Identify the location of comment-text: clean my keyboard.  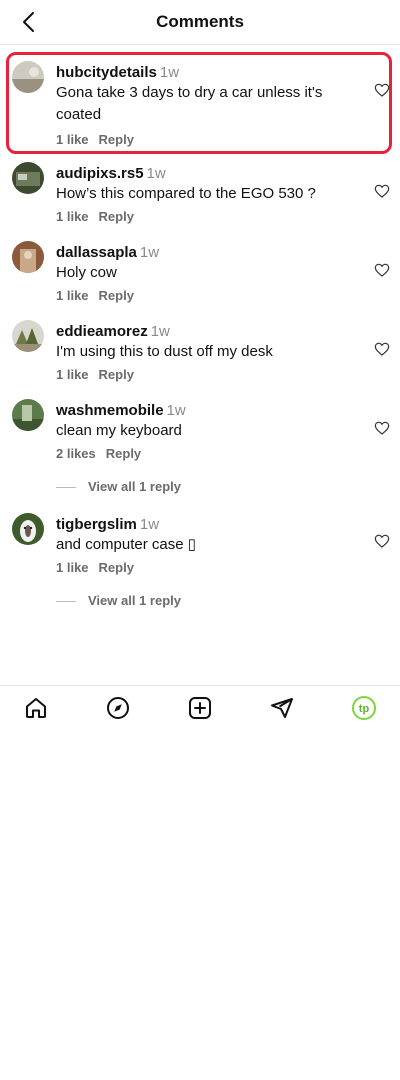
(119, 430).